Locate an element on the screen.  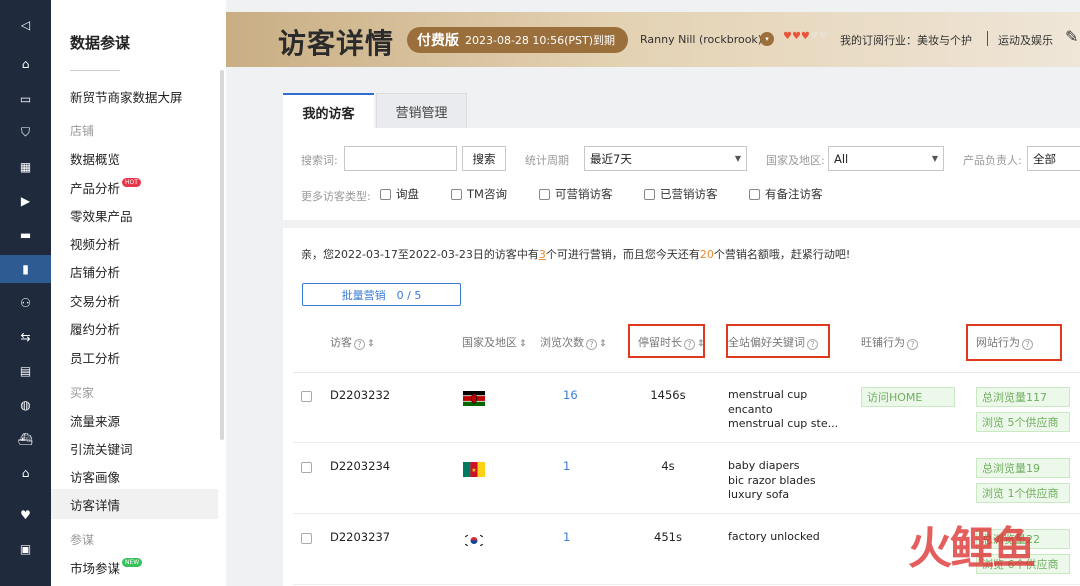
users-icon: ⚇ is located at coordinates (25, 303).